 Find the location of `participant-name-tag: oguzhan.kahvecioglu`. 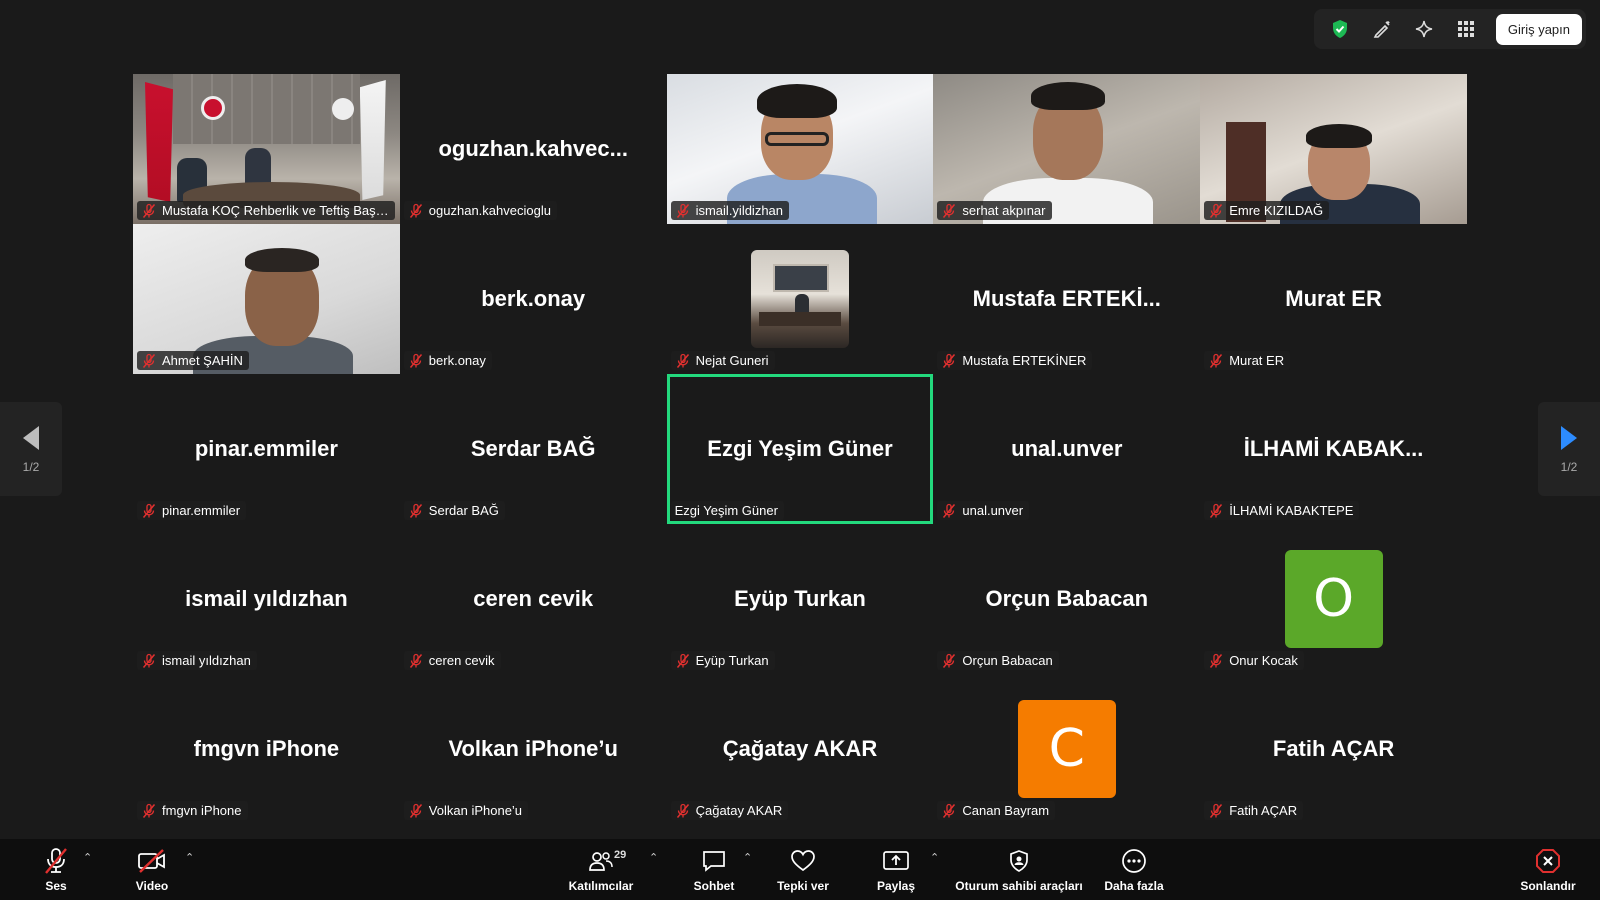

participant-name-tag: oguzhan.kahvecioglu is located at coordinates (480, 210).